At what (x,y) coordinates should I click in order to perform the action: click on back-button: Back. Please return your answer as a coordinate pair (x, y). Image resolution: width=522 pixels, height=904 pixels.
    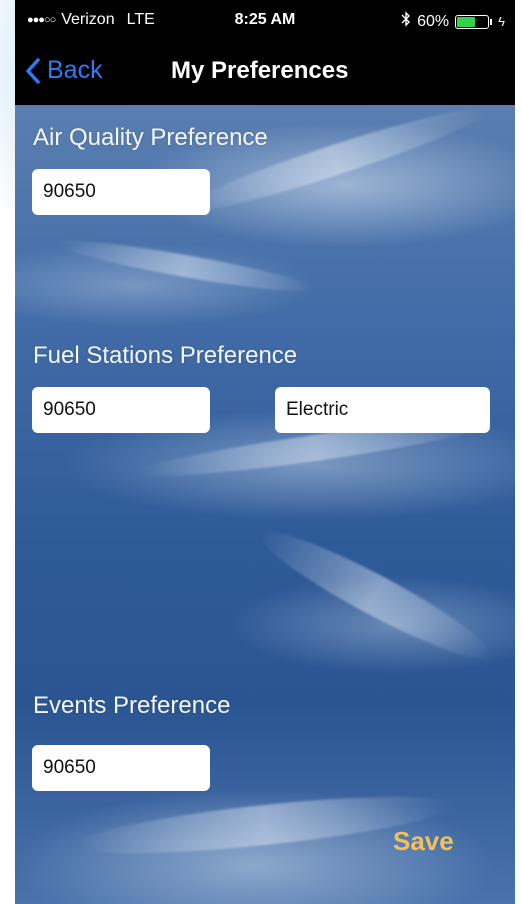
    Looking at the image, I should click on (64, 70).